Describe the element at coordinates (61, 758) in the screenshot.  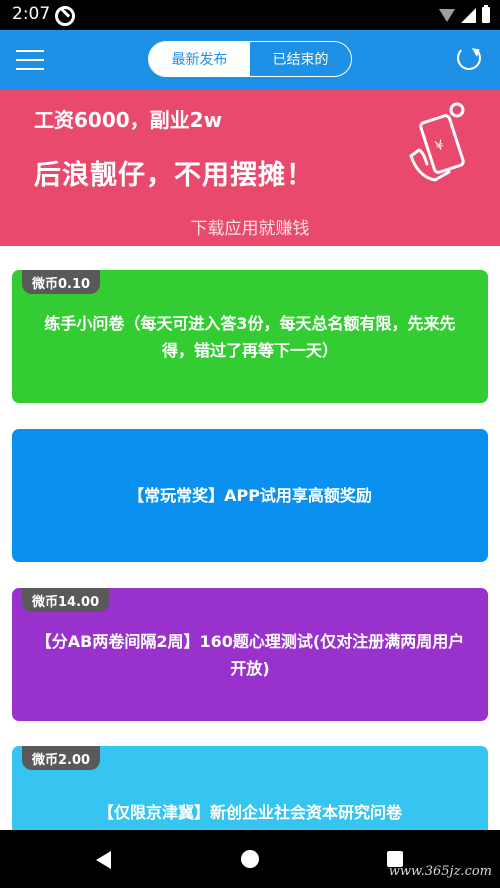
I see `reward-badge: 微币2.00` at that location.